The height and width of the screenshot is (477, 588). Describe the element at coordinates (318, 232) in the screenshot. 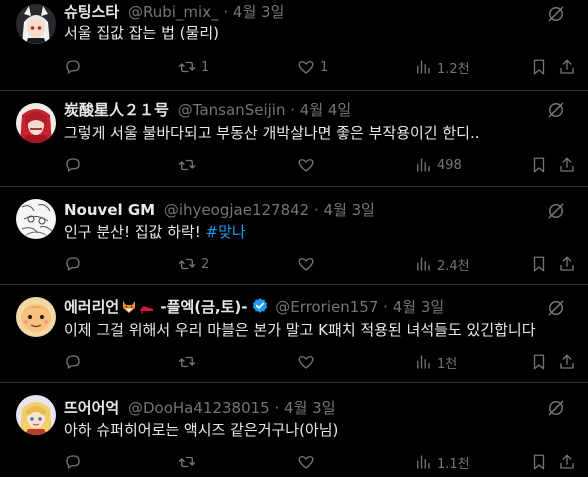

I see `tweet-text: 인구 분산! 집값 하락! #맞나` at that location.